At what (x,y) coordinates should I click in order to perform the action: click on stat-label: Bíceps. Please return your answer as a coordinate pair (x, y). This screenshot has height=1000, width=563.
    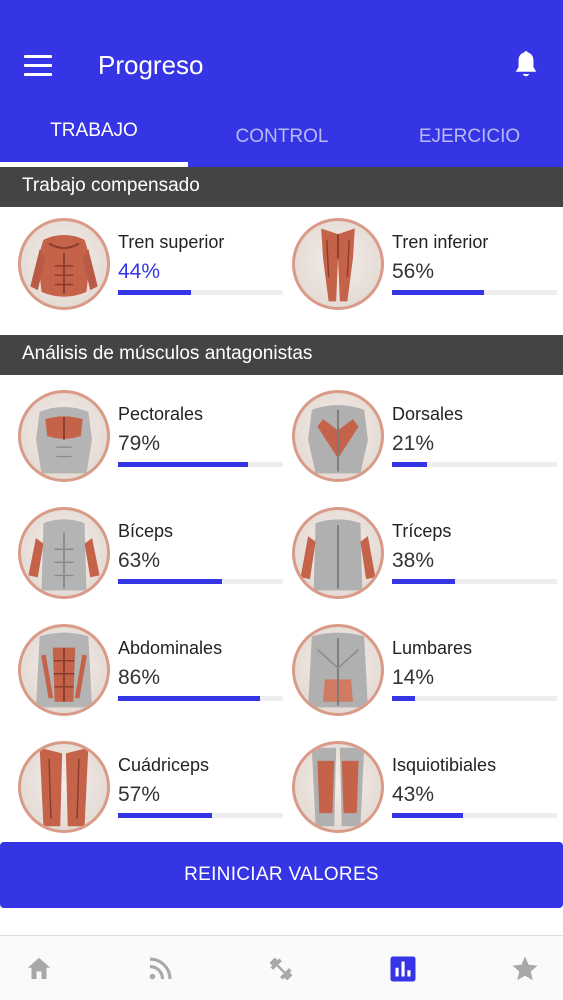
    Looking at the image, I should click on (146, 531).